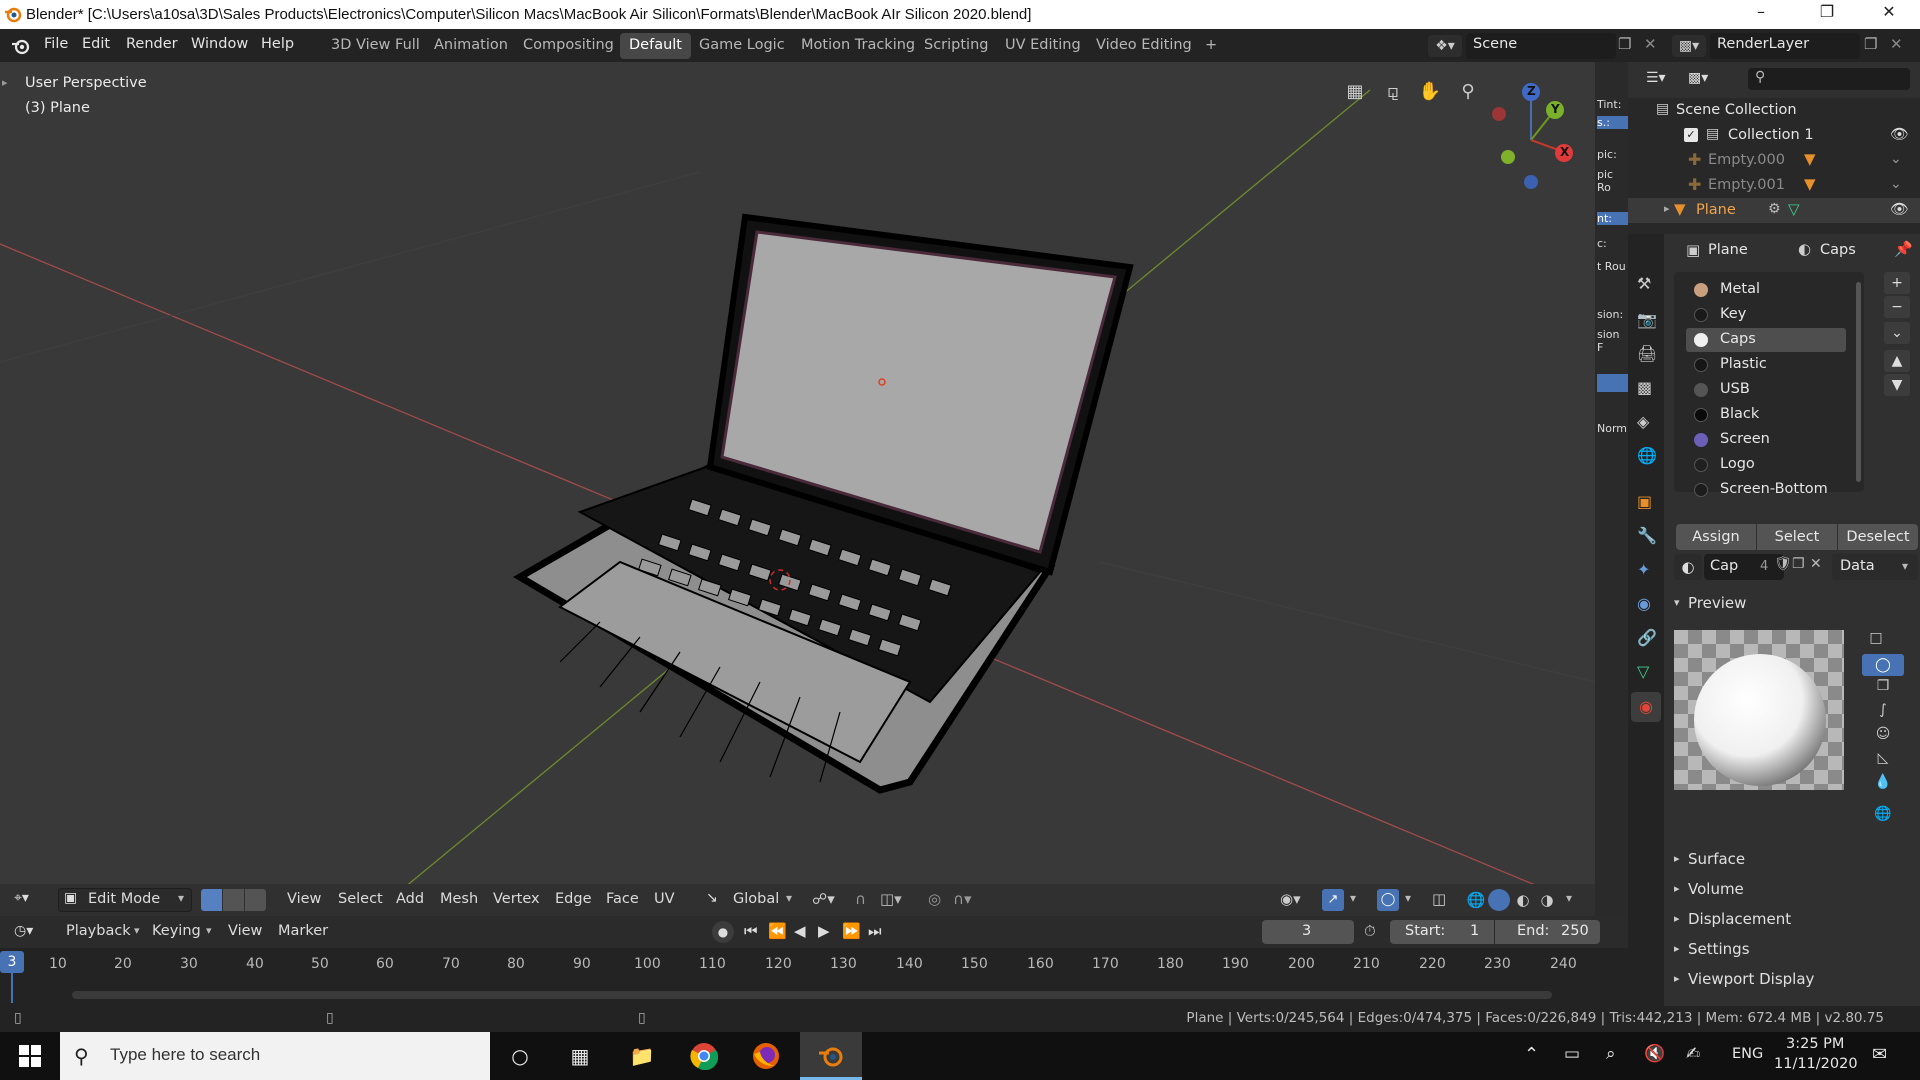 This screenshot has height=1080, width=1920. I want to click on xray-toggle-icon: ◫, so click(1439, 899).